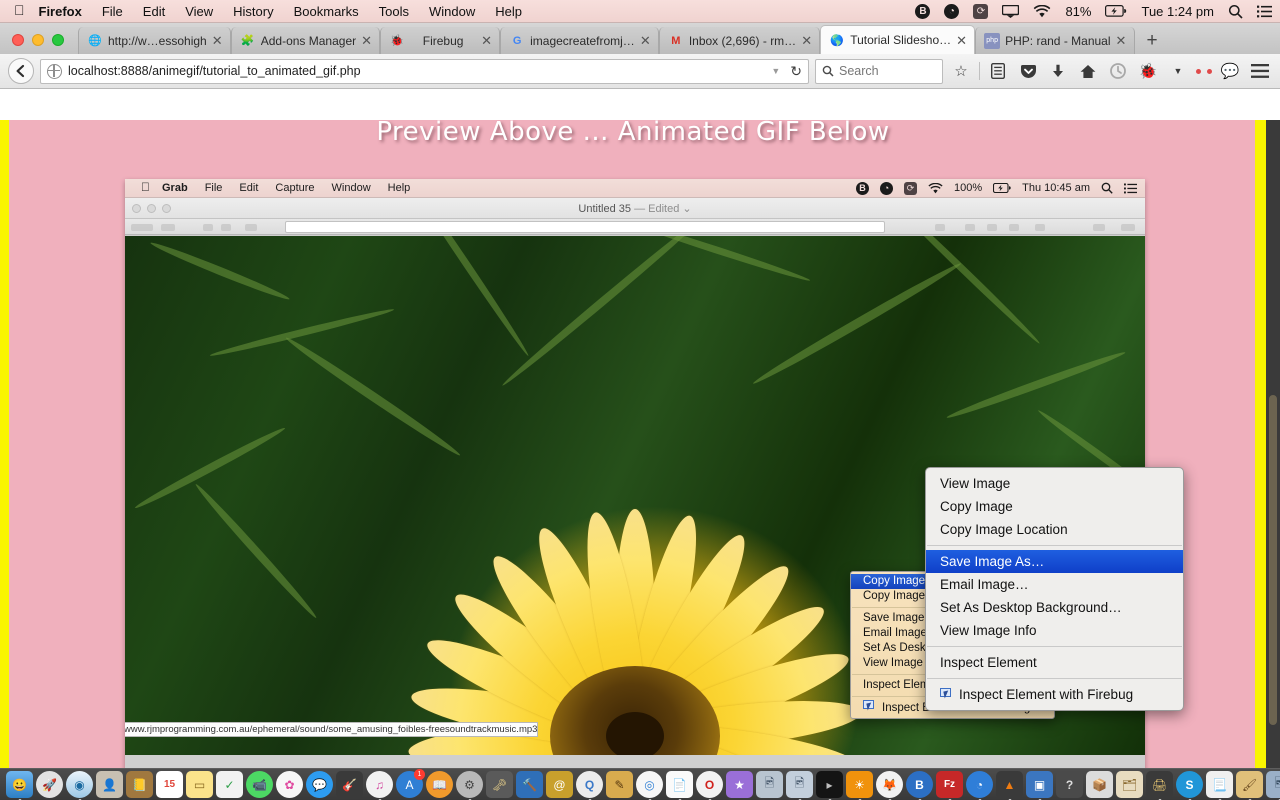 The height and width of the screenshot is (800, 1280). I want to click on battery-percent: 81%, so click(1078, 11).